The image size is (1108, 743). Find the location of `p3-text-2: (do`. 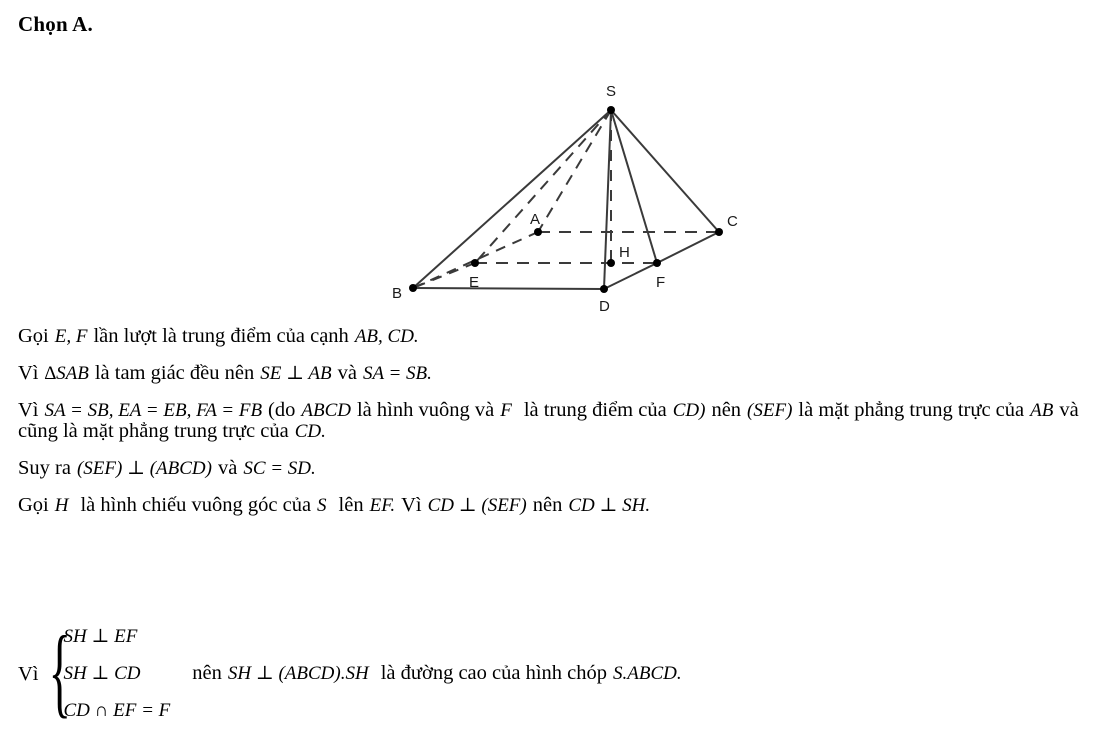

p3-text-2: (do is located at coordinates (282, 410).